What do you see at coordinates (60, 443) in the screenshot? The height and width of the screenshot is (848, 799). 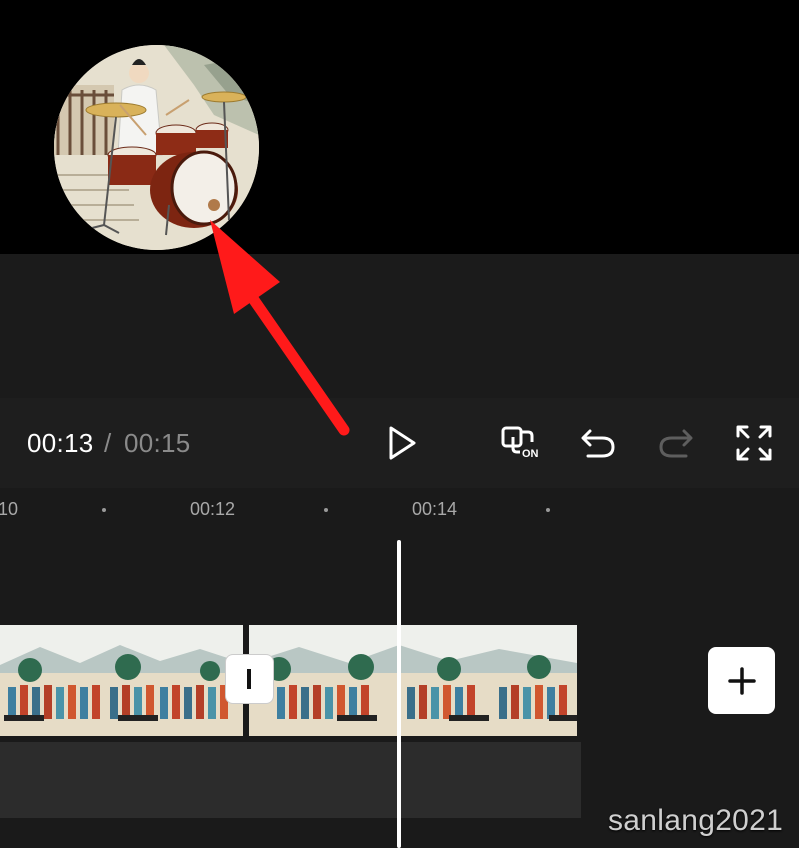 I see `current-time: 00:13` at bounding box center [60, 443].